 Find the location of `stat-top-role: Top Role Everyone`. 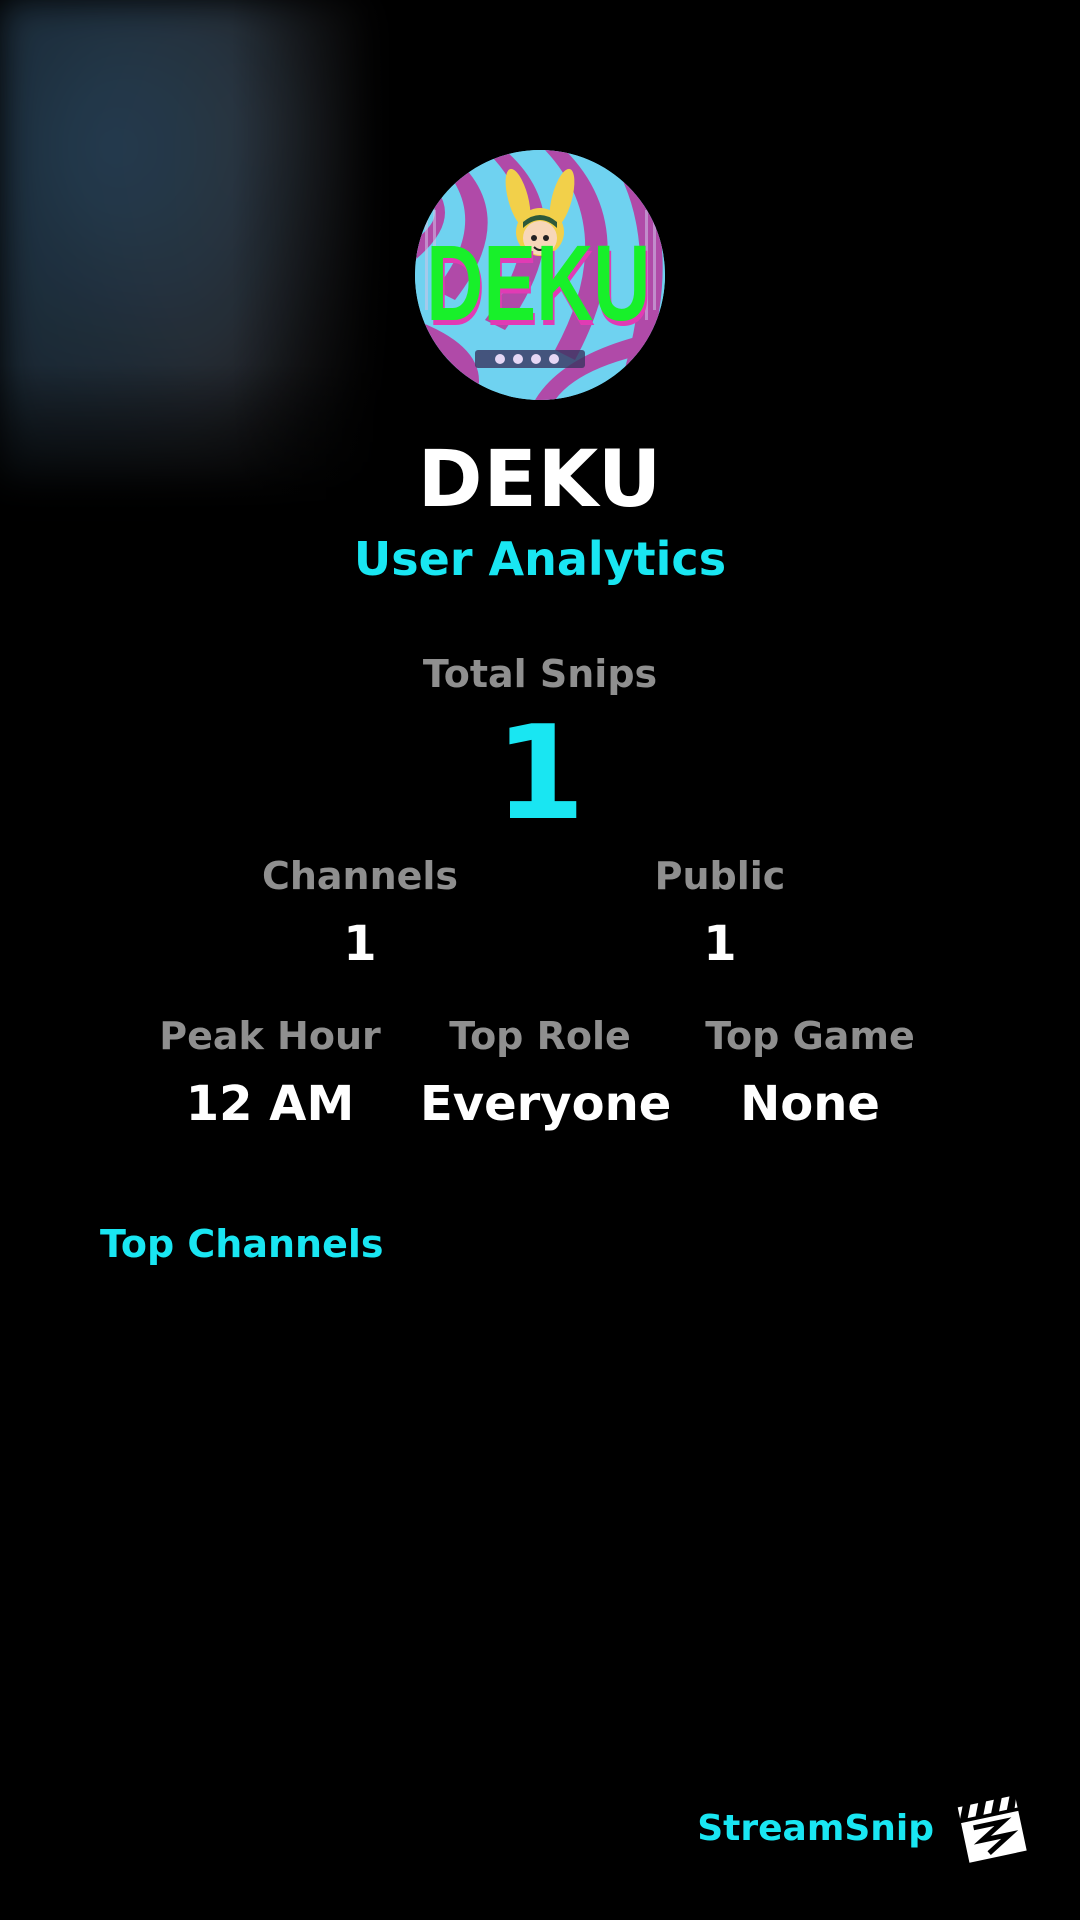

stat-top-role: Top Role Everyone is located at coordinates (546, 1073).